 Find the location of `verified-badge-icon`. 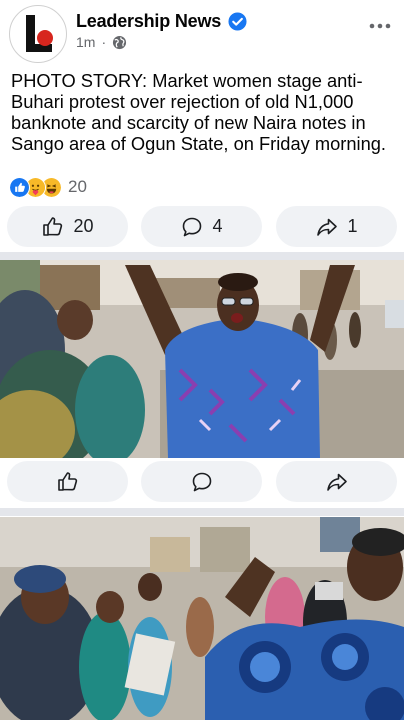

verified-badge-icon is located at coordinates (237, 21).